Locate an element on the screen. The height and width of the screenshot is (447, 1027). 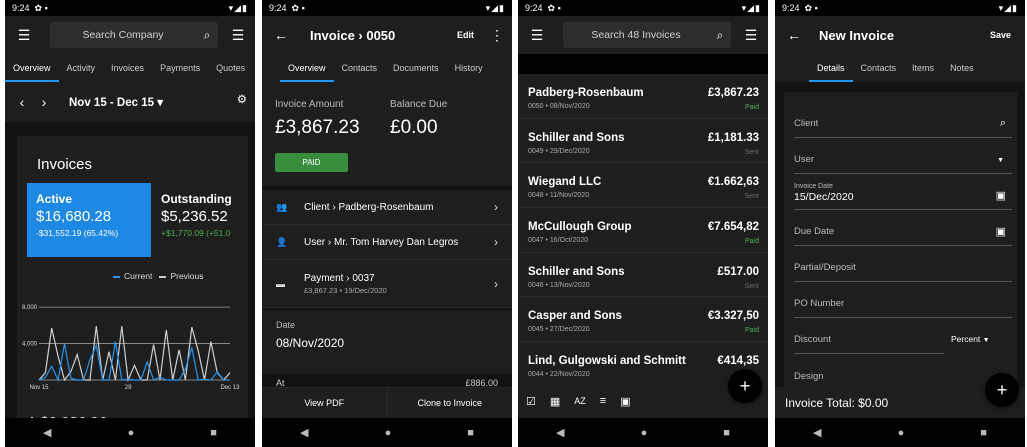
status-bar: 9:24 ✿ ▪ ▾◢▮ is located at coordinates (900, 8).